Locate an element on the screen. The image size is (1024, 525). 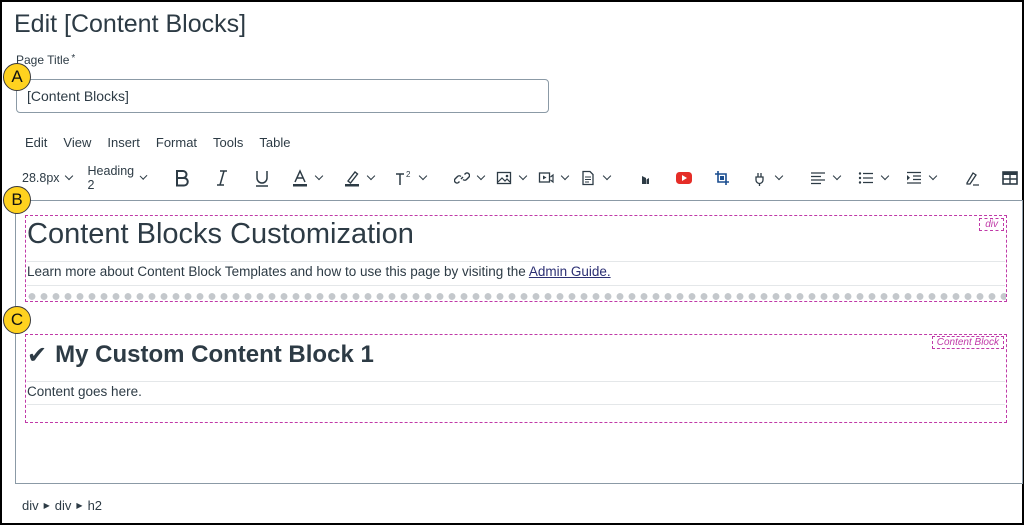
editor-menubar: Edit View Insert Format Tools Table is located at coordinates (157, 142).